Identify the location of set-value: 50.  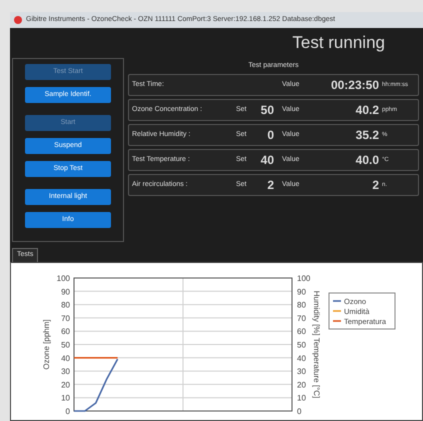
(267, 110).